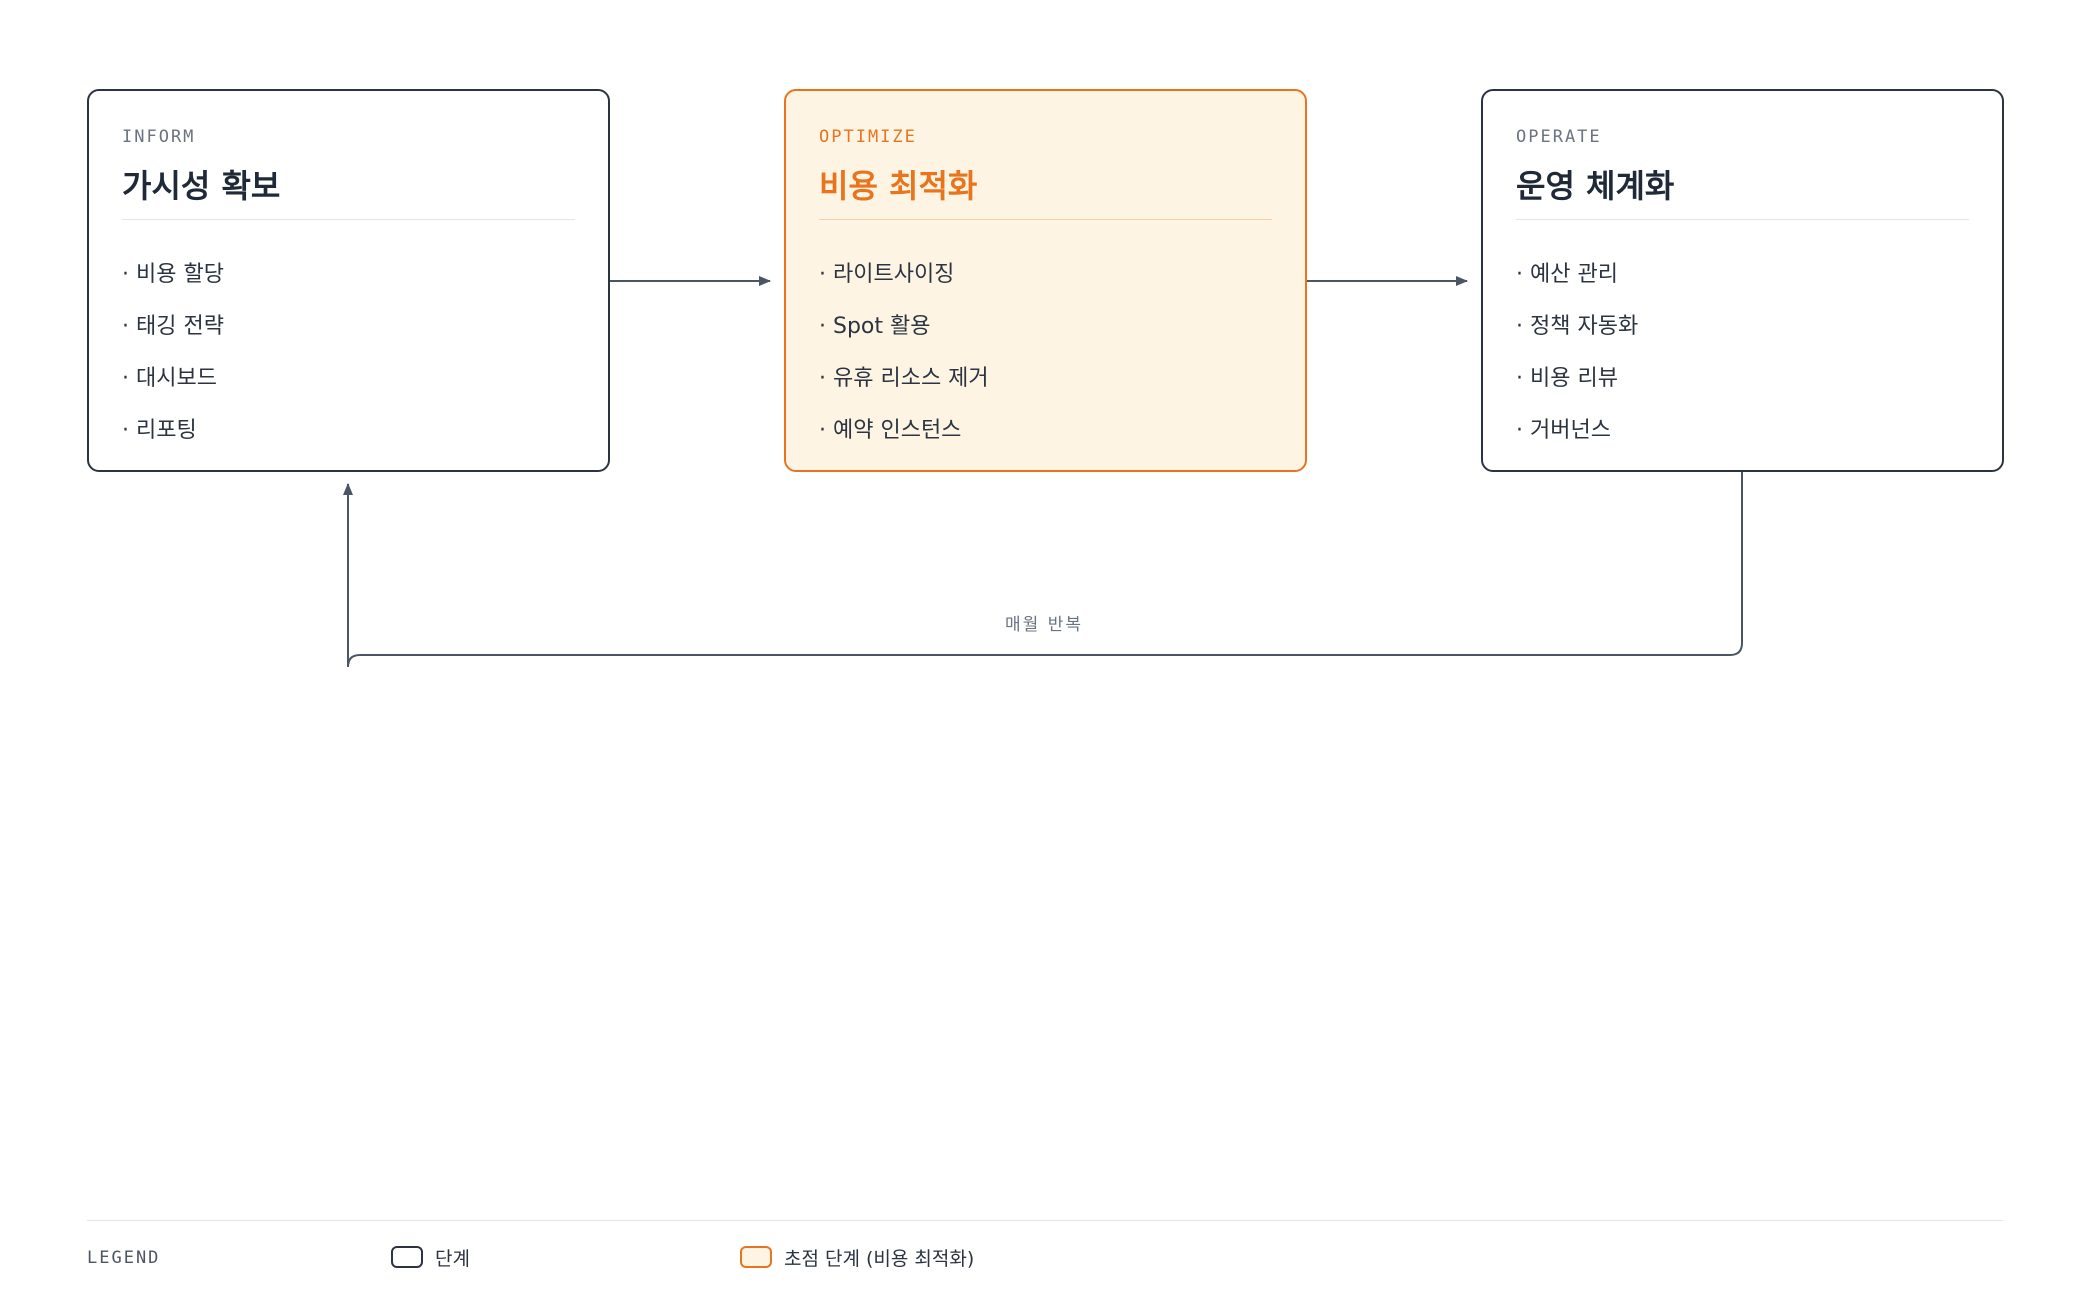 The image size is (2080, 1302). I want to click on focus-swatch, so click(756, 1257).